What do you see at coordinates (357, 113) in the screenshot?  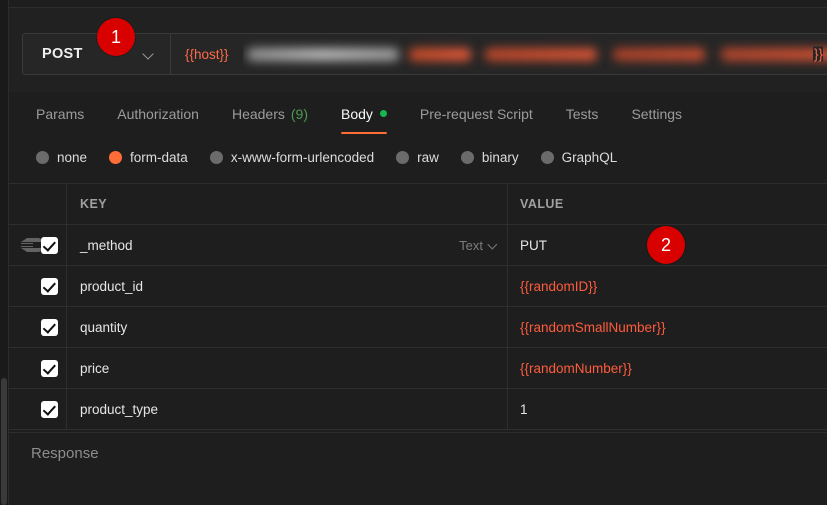 I see `tab-body-label: Body` at bounding box center [357, 113].